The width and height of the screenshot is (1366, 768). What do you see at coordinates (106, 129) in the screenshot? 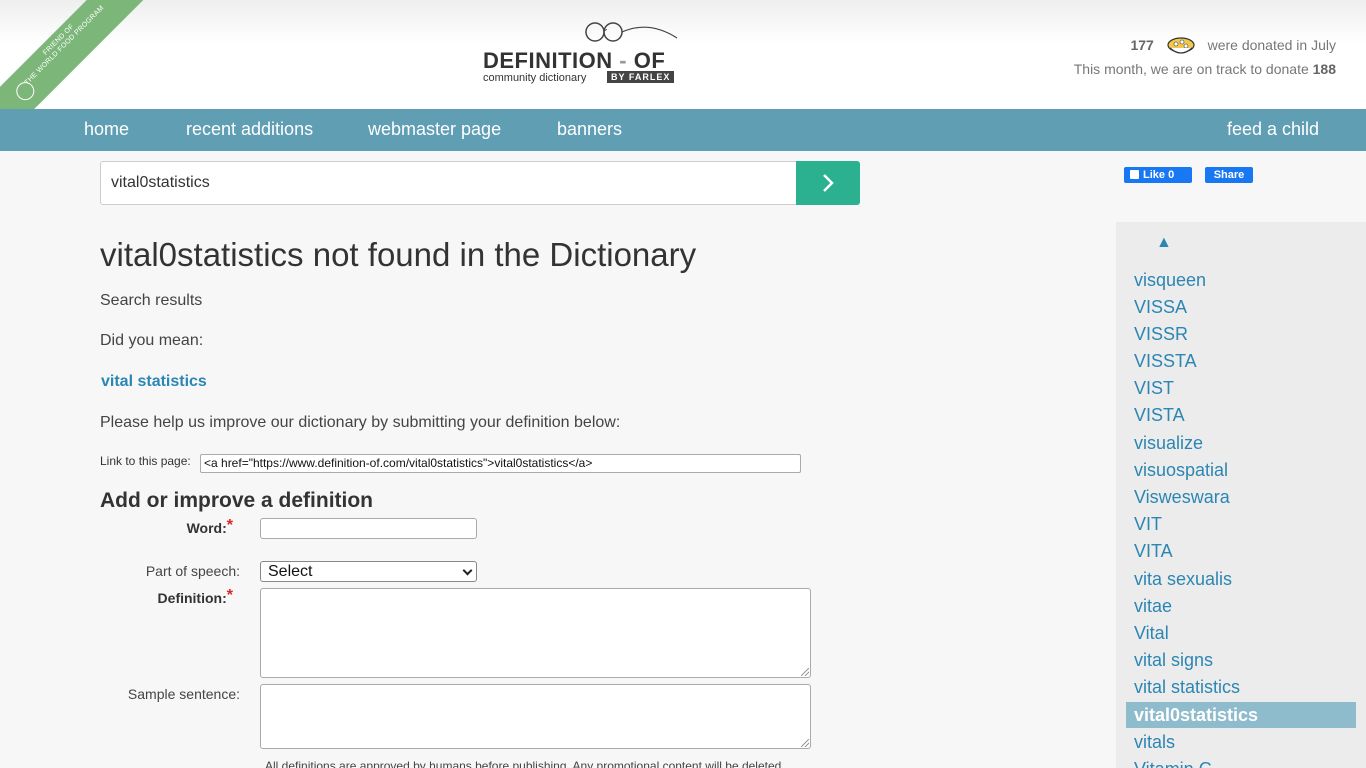
I see `nav-home: home` at bounding box center [106, 129].